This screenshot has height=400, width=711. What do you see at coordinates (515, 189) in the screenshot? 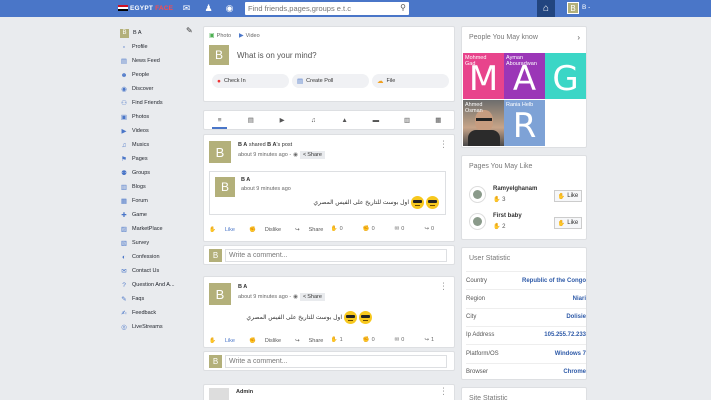
I see `page-name: Ramyelghanam` at bounding box center [515, 189].